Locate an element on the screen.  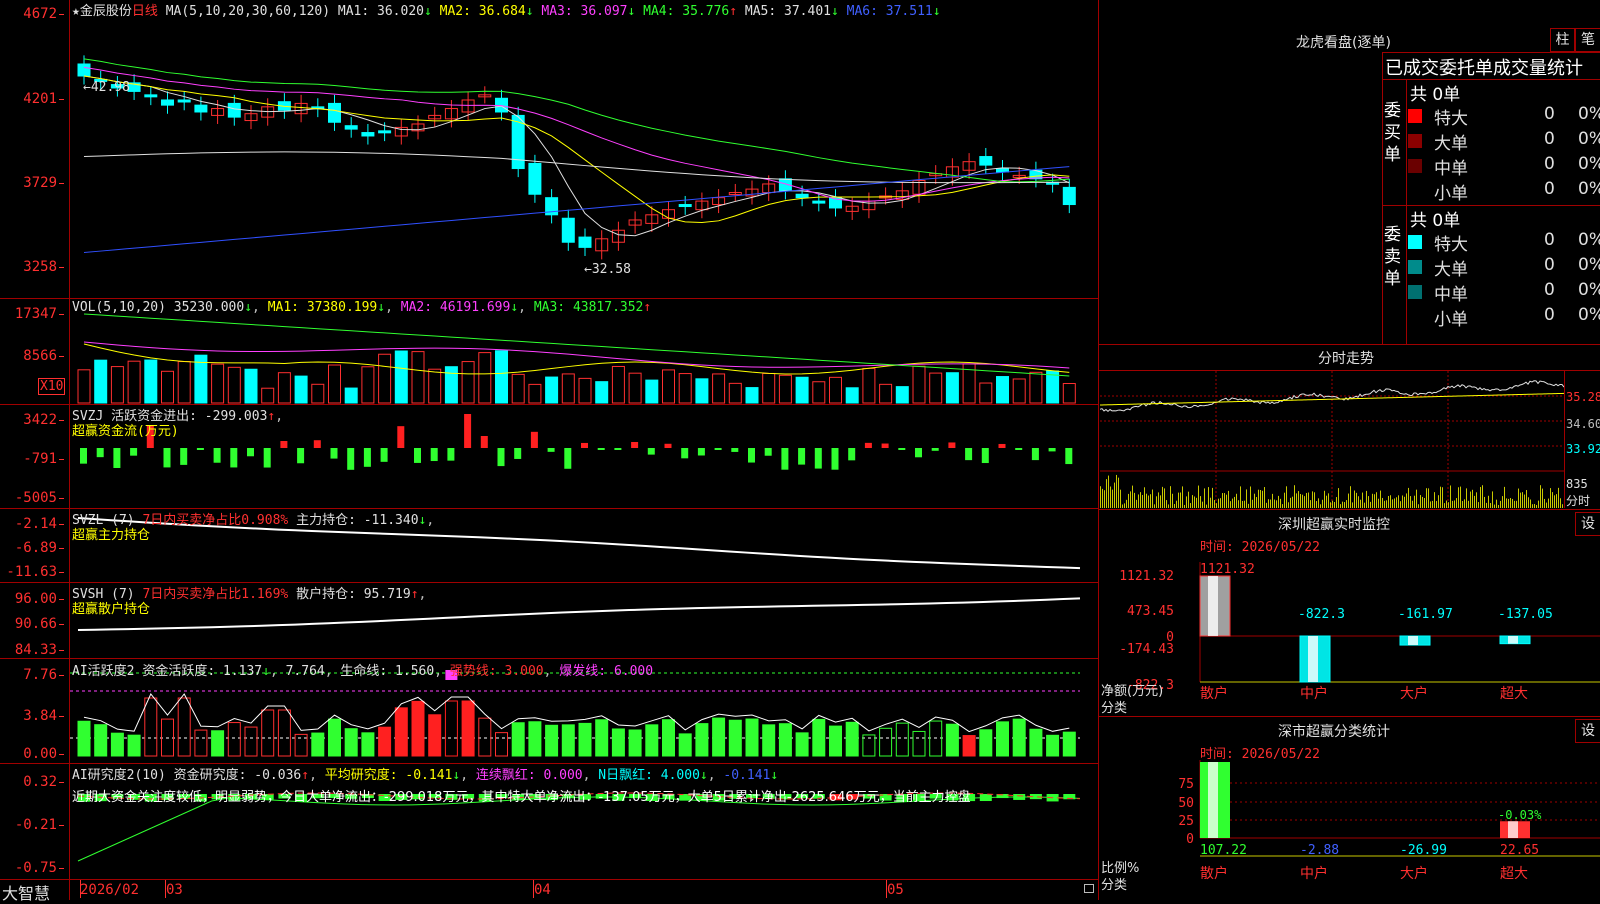
order-row: 中单 0 0% is located at coordinates (1504, 166).